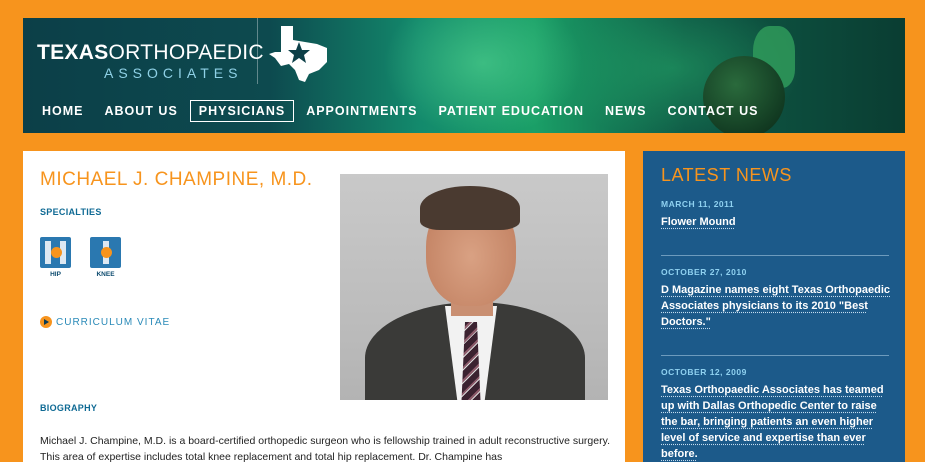 The height and width of the screenshot is (462, 925). What do you see at coordinates (63, 111) in the screenshot?
I see `nav-home: HOME` at bounding box center [63, 111].